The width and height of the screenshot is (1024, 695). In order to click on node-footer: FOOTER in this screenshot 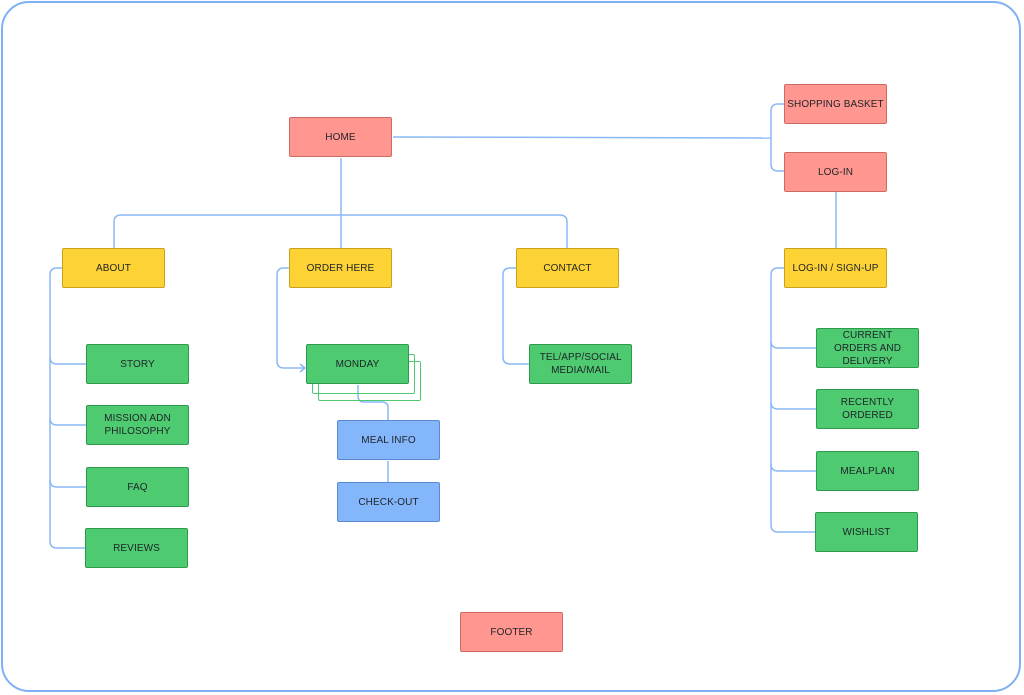, I will do `click(511, 632)`.